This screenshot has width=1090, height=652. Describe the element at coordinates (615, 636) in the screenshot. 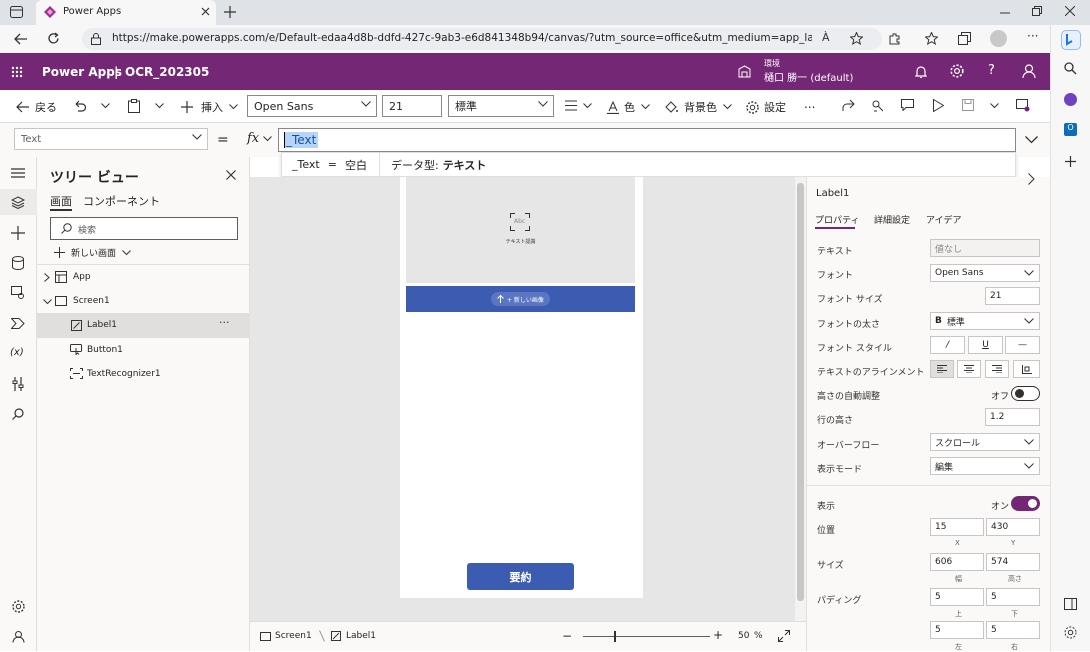

I see `zoom-slider-thumb` at that location.